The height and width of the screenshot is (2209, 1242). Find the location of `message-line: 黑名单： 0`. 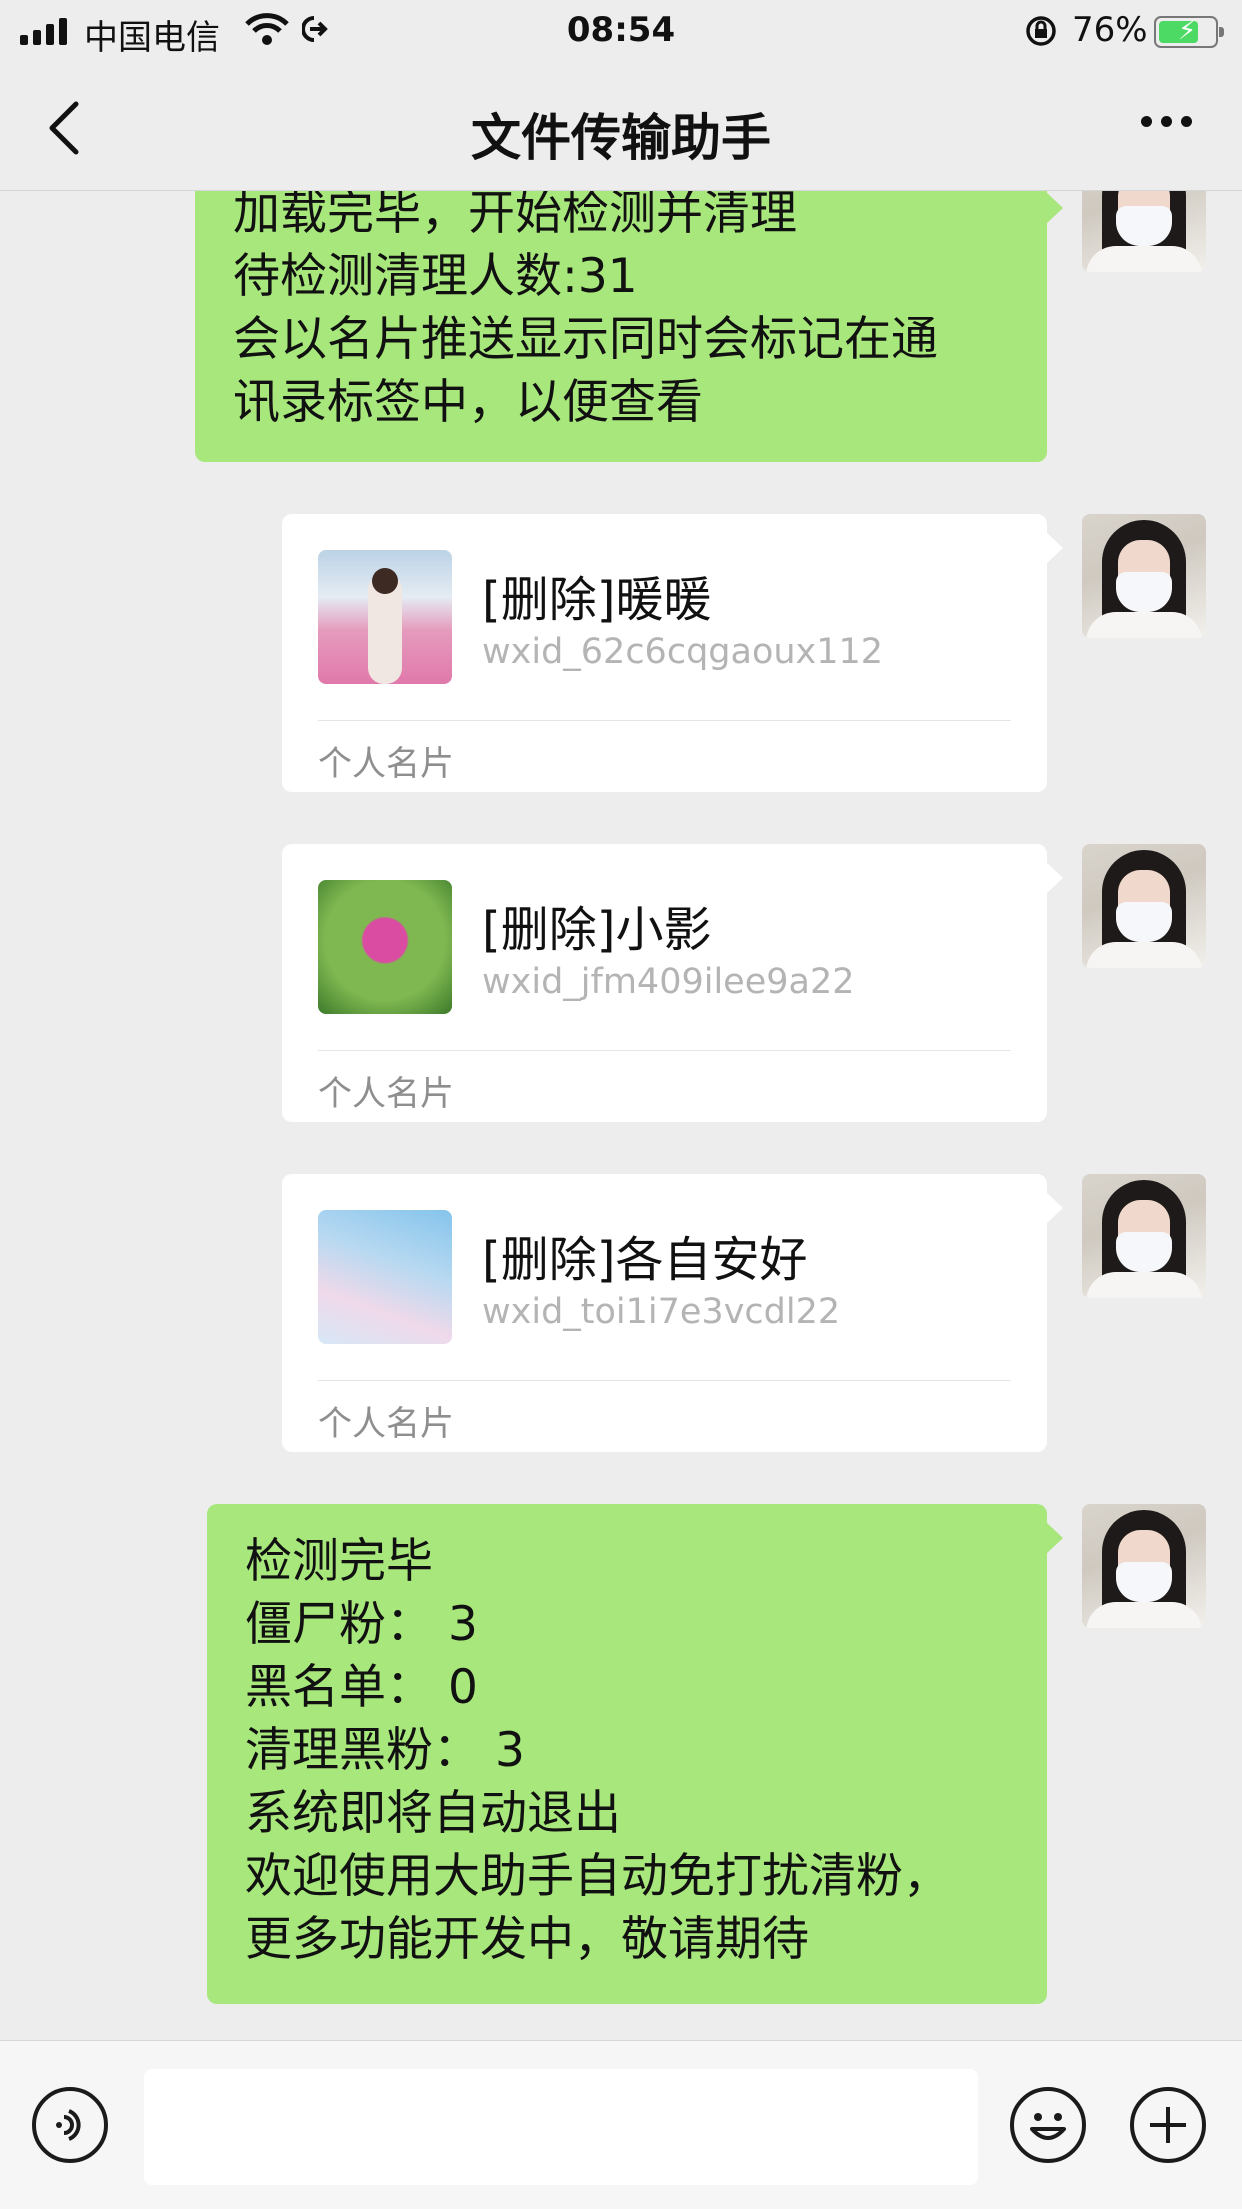

message-line: 黑名单： 0 is located at coordinates (361, 1687).